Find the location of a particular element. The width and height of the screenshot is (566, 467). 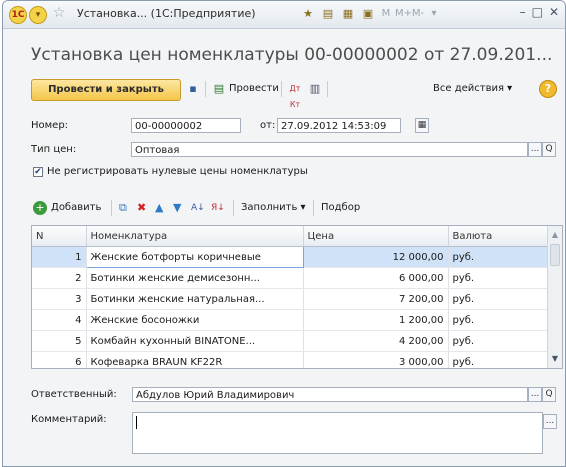

title-toolbar: ★ ▤ ▦ ▣ M M+ M- ▾ is located at coordinates (370, 14).